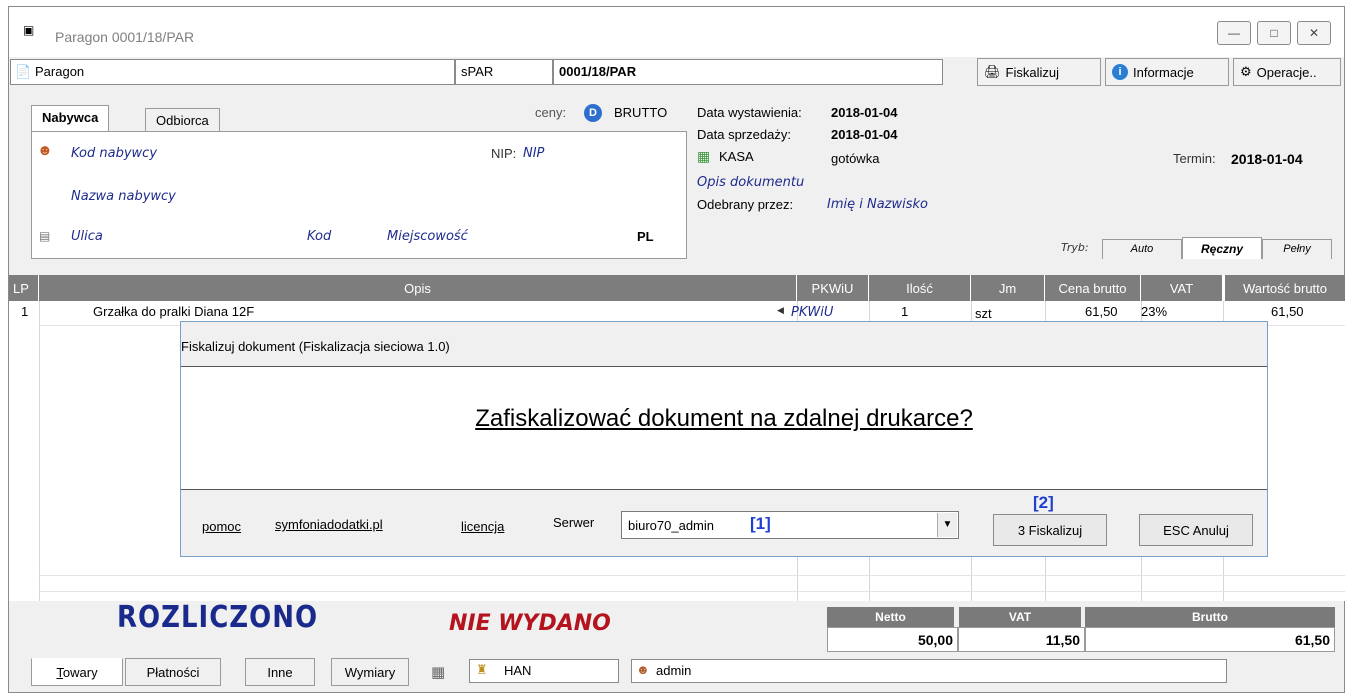  Describe the element at coordinates (947, 525) in the screenshot. I see `chevron-down-icon: ▼` at that location.